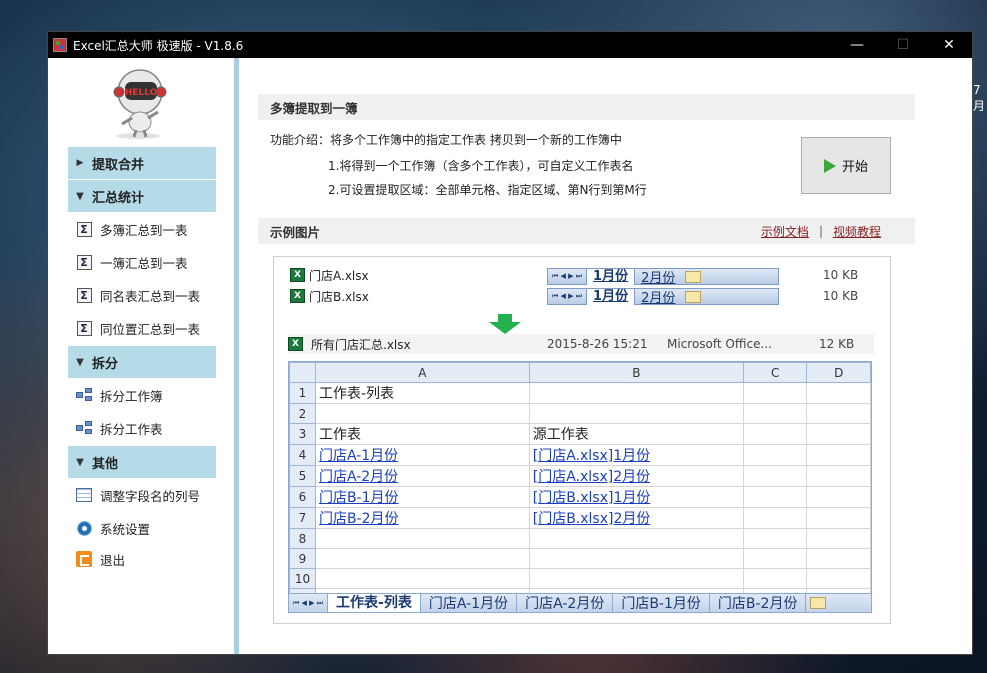 This screenshot has width=987, height=673. I want to click on column-header: D, so click(838, 372).